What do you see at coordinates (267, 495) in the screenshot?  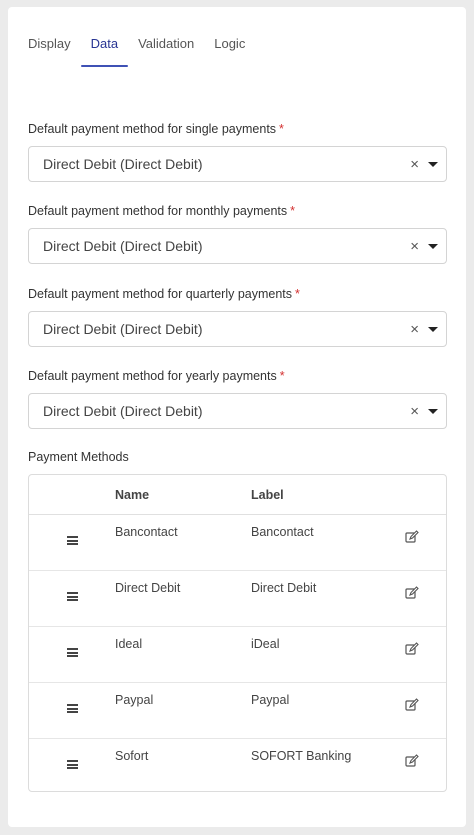 I see `column-header-label: Label` at bounding box center [267, 495].